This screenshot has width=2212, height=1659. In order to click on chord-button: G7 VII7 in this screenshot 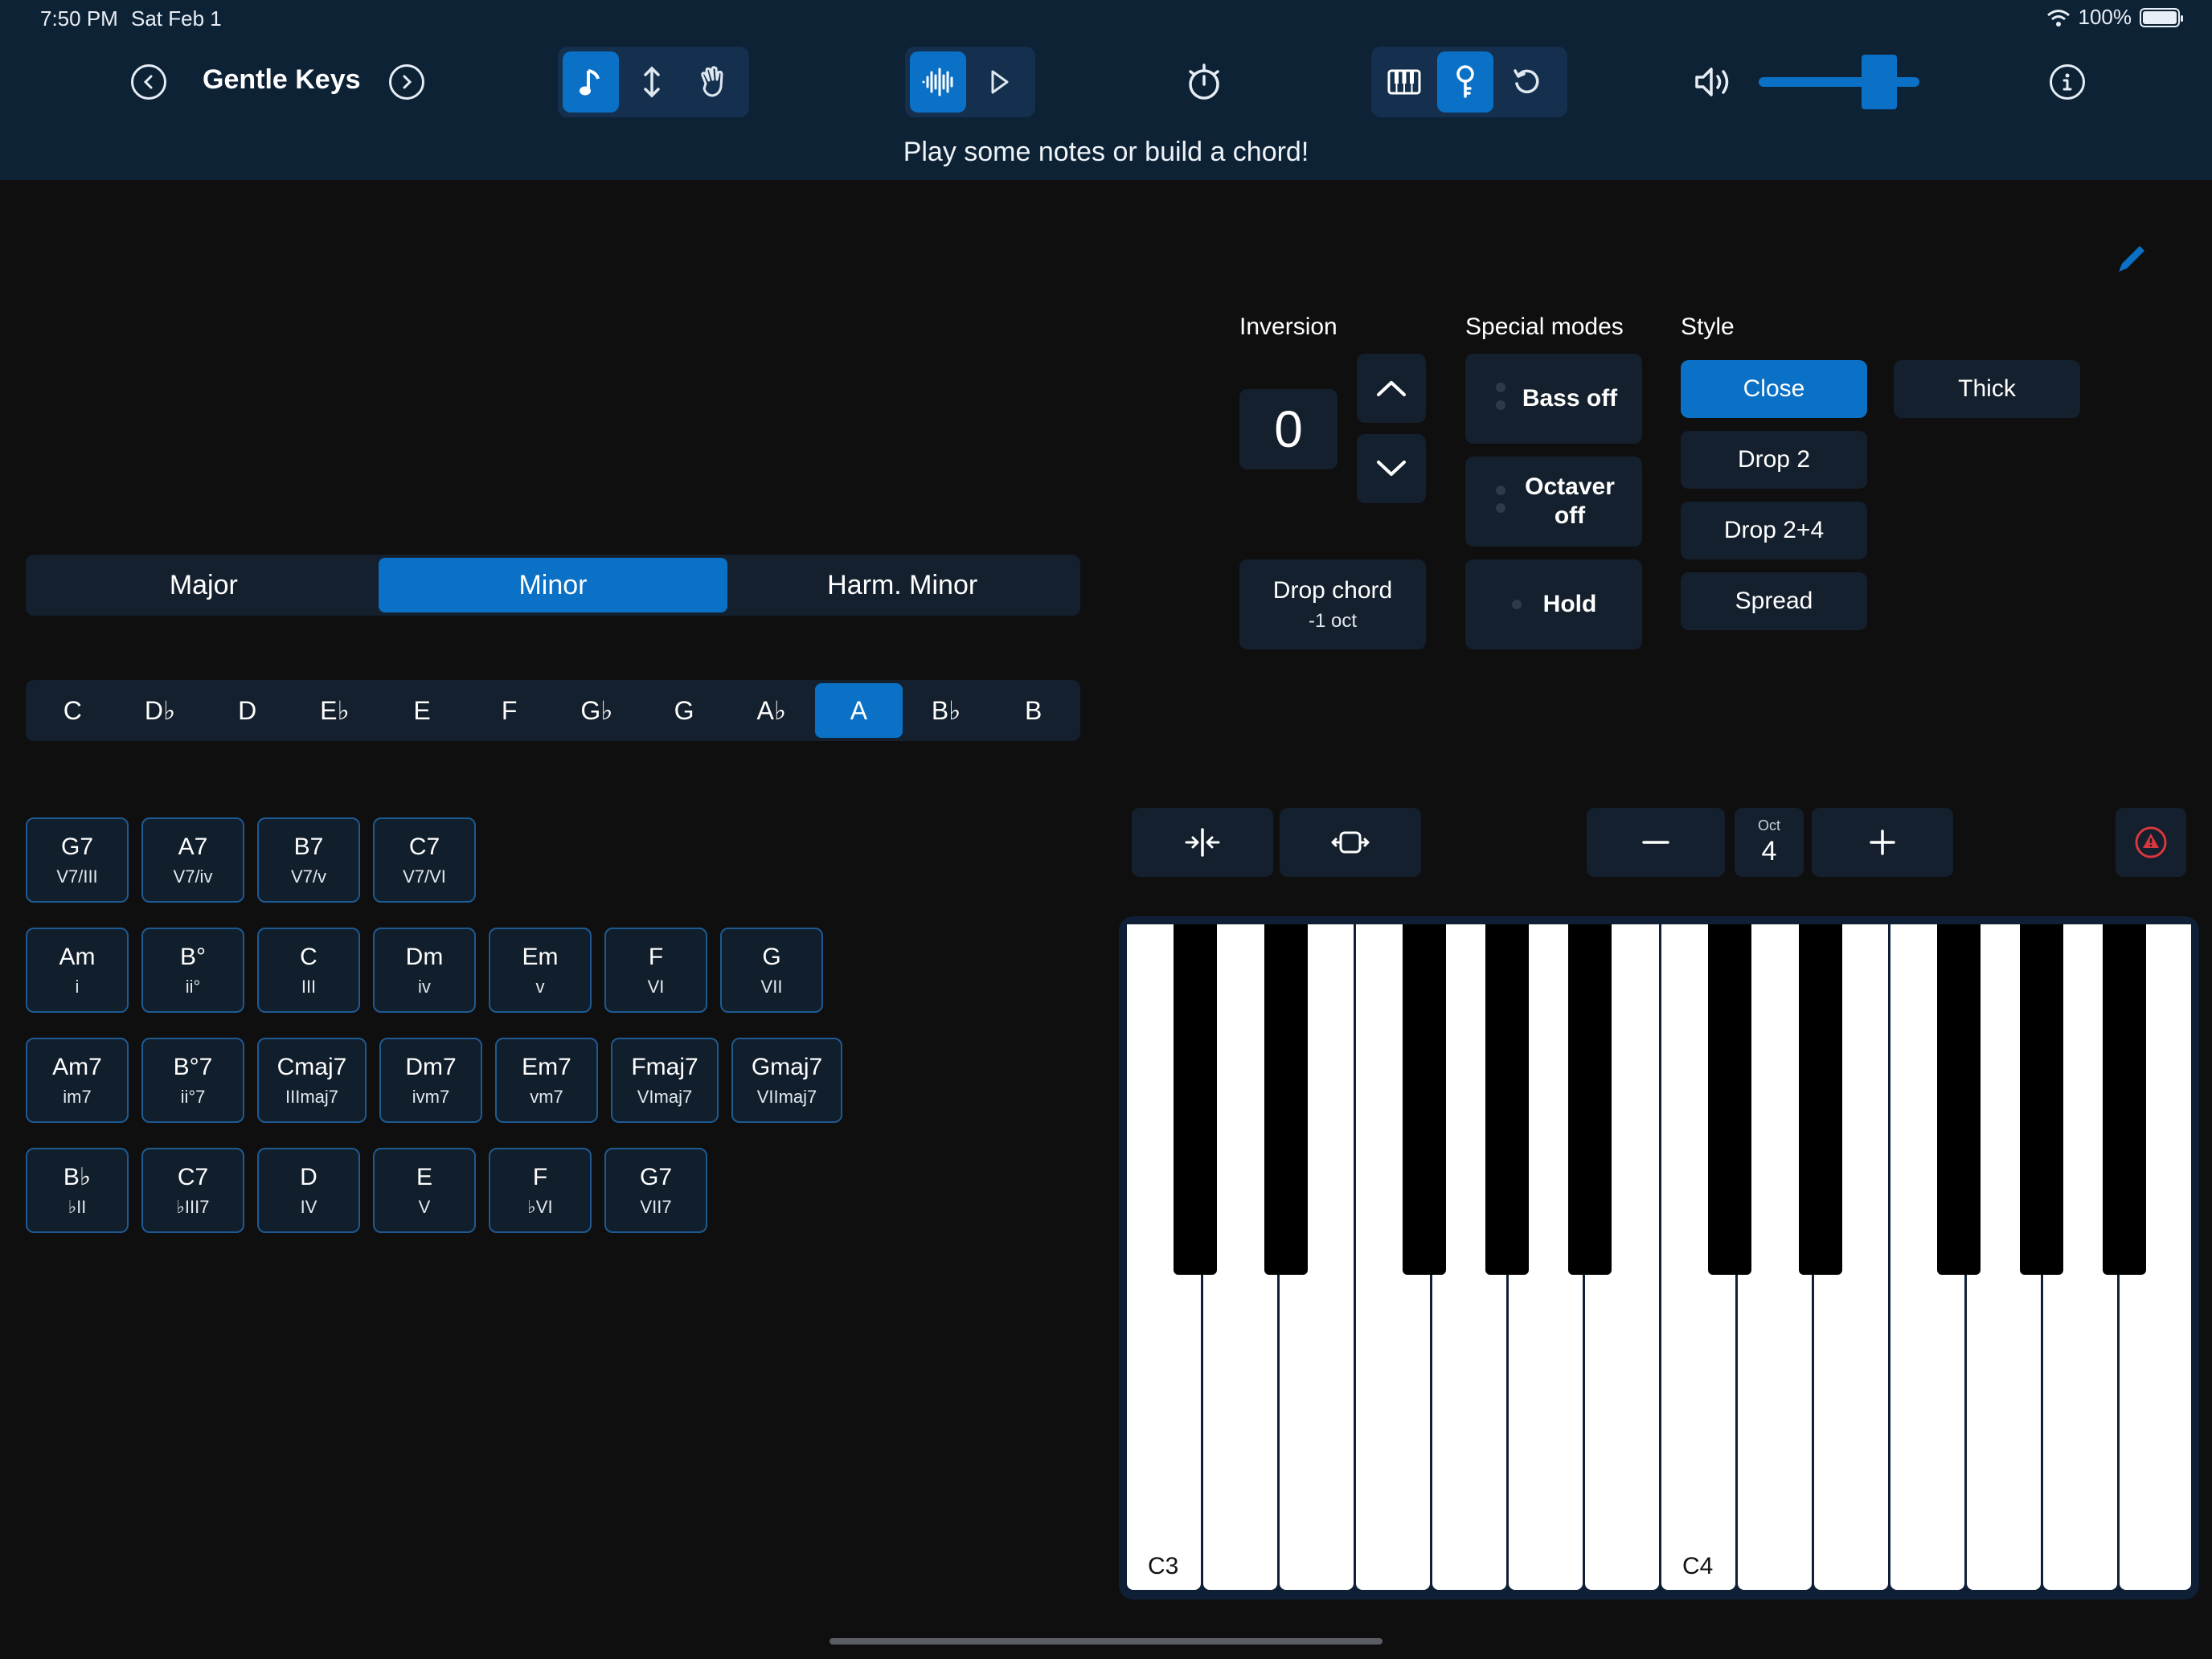, I will do `click(655, 1190)`.